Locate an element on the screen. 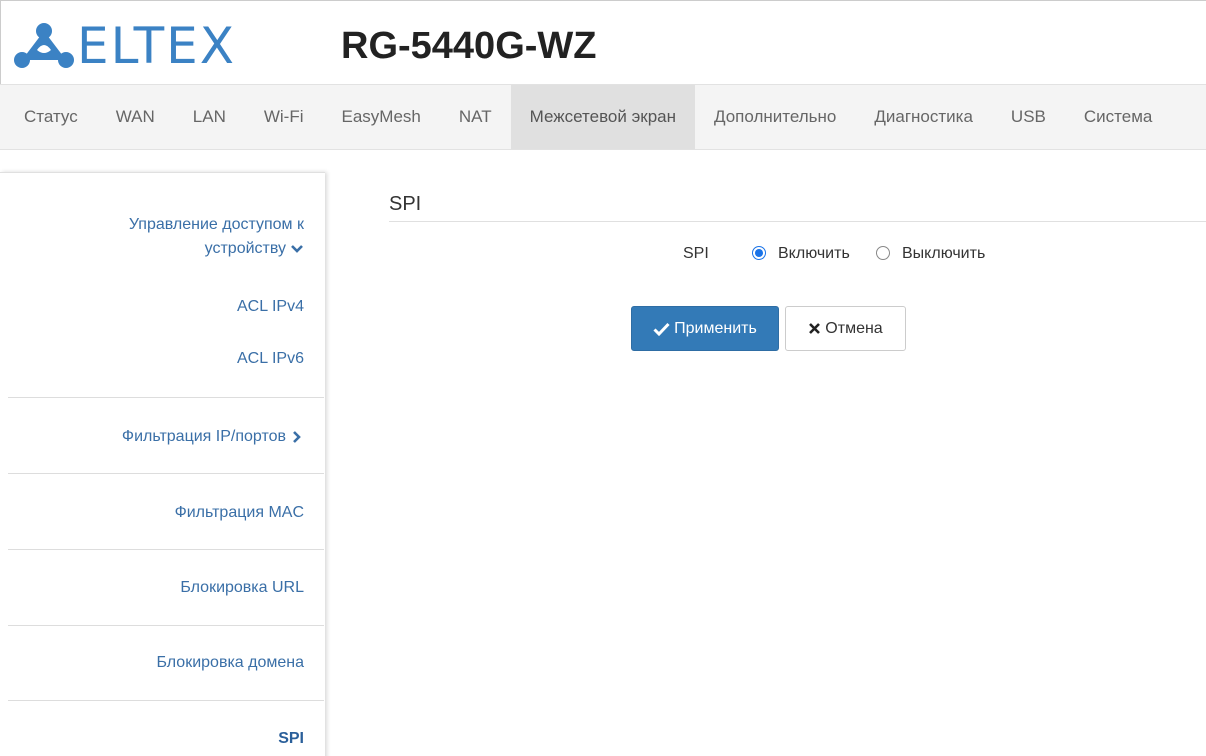  app-header: ELTEX RG-5440G-WZ is located at coordinates (603, 42).